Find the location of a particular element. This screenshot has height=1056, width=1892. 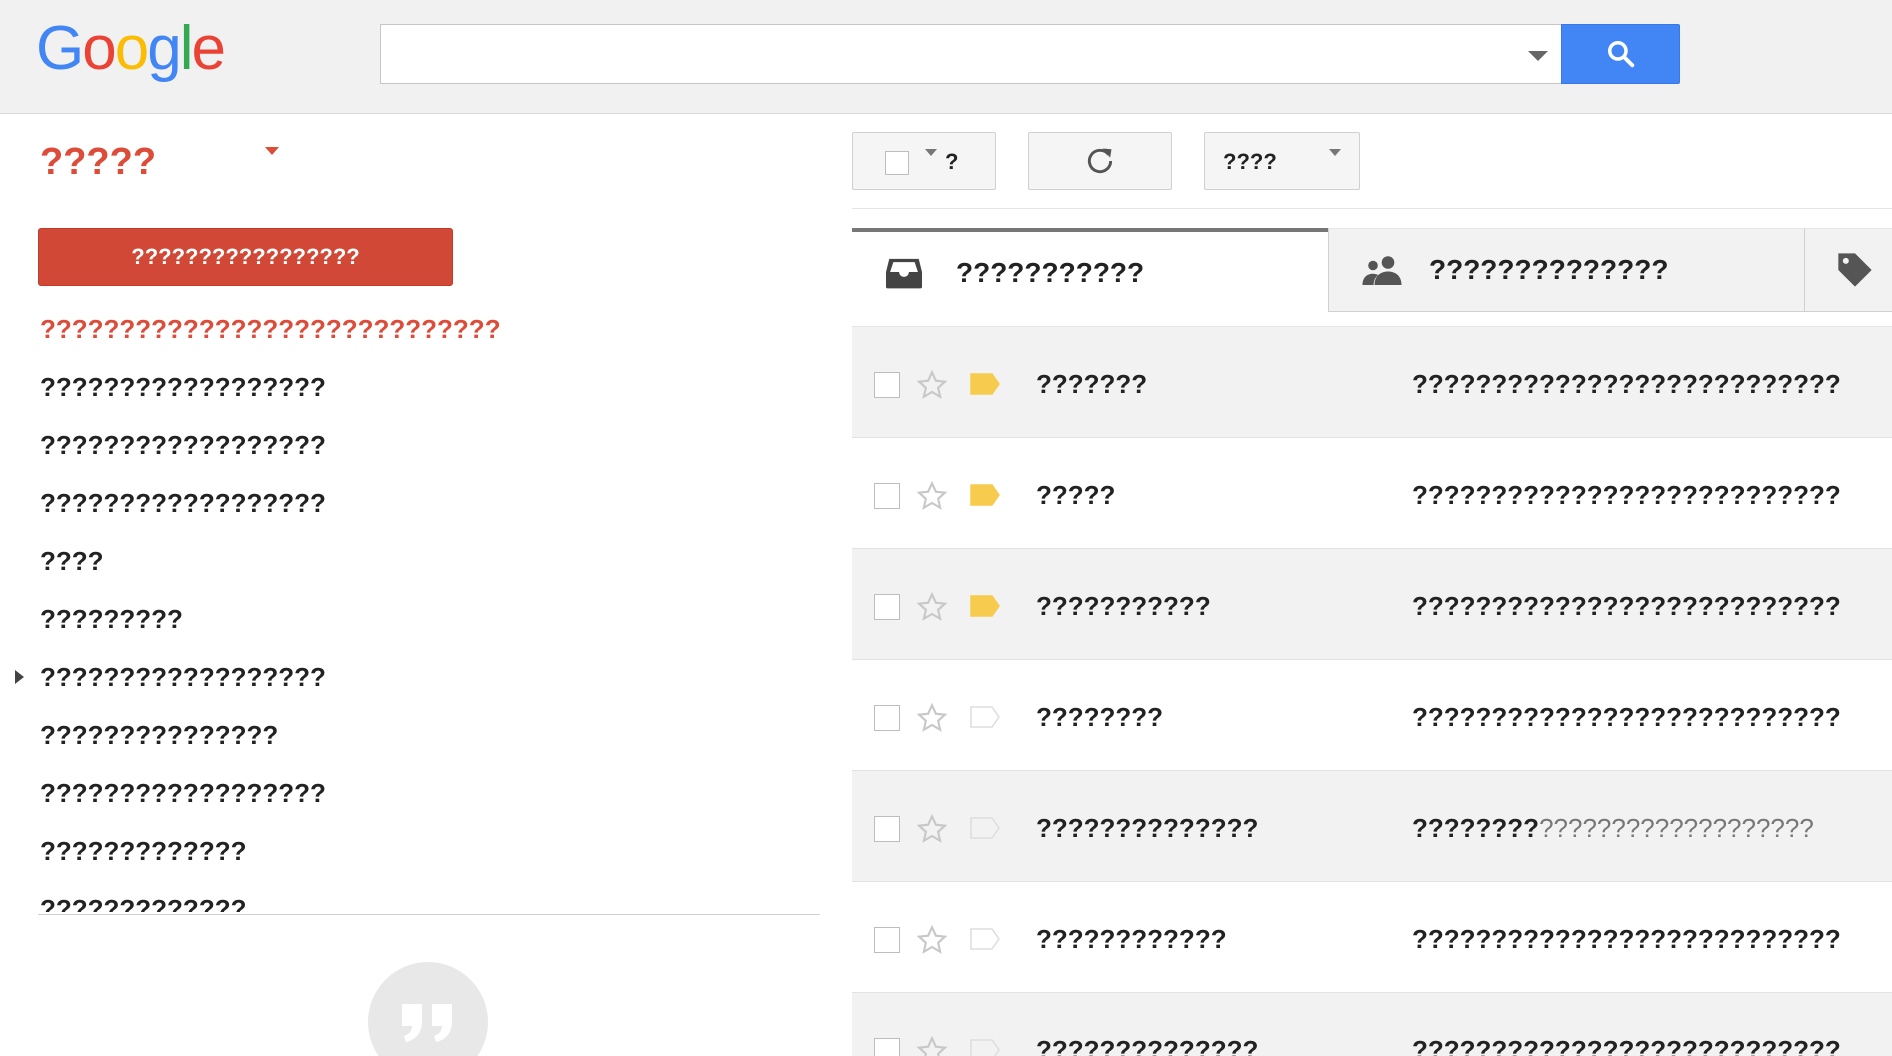

tab-promotions is located at coordinates (1848, 270).